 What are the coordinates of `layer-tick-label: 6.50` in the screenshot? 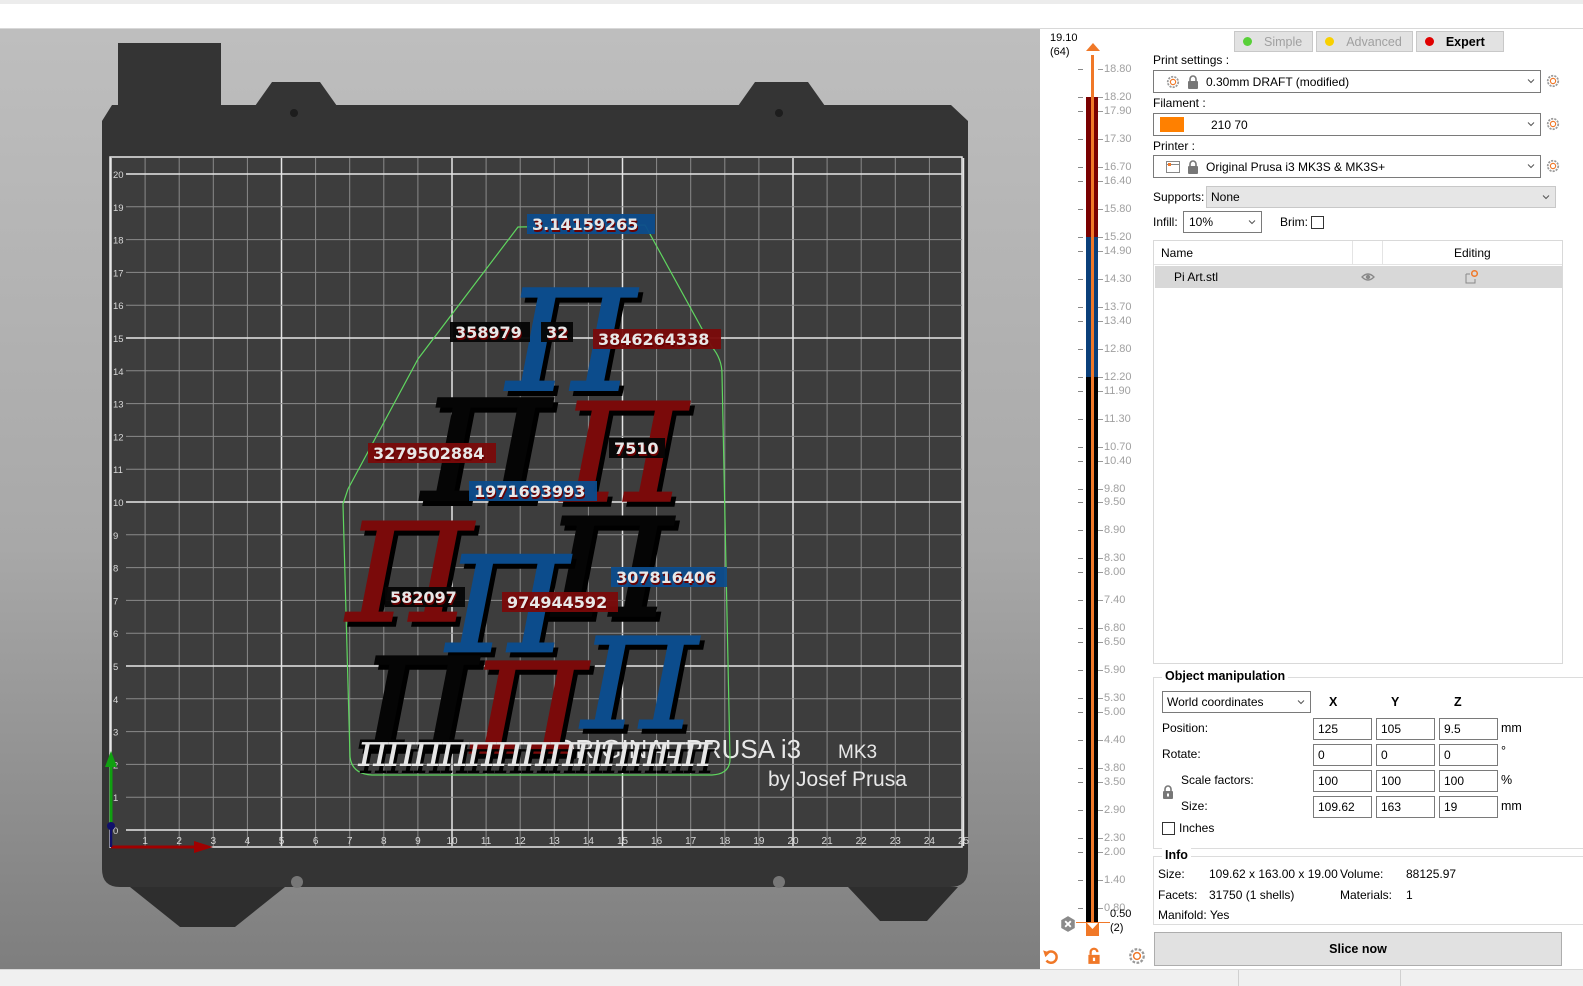 It's located at (1115, 642).